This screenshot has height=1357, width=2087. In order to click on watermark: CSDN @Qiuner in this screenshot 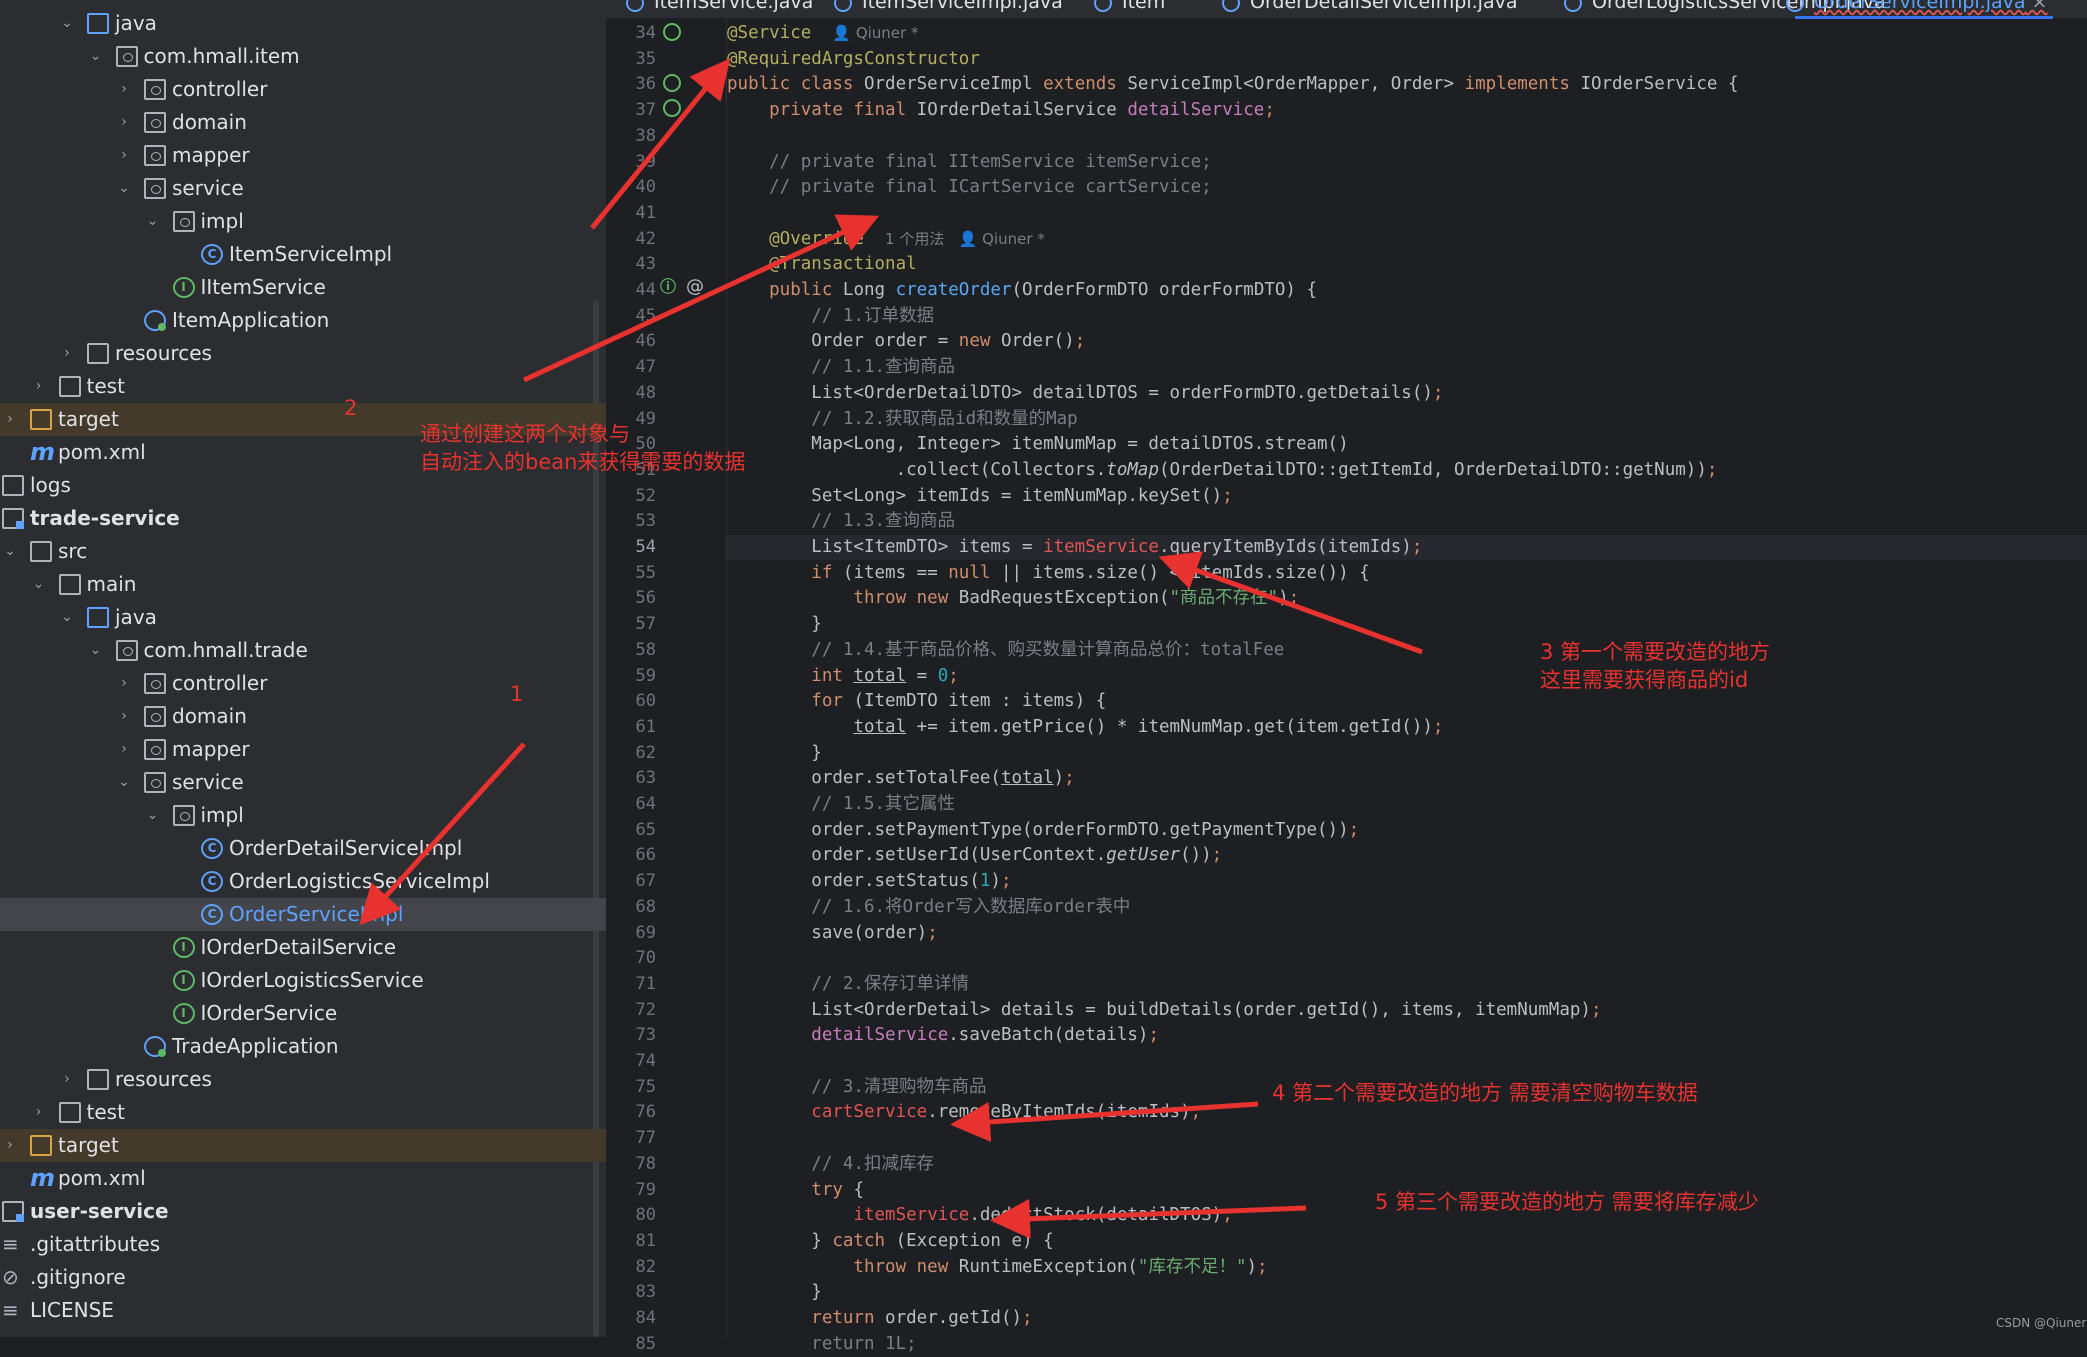, I will do `click(2041, 1323)`.